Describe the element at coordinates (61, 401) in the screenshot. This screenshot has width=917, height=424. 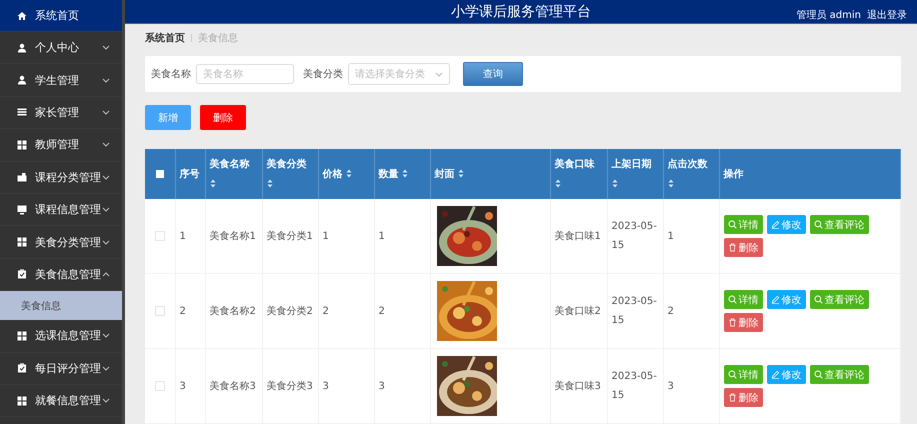
I see `sidebar-item: 就餐信息管理` at that location.